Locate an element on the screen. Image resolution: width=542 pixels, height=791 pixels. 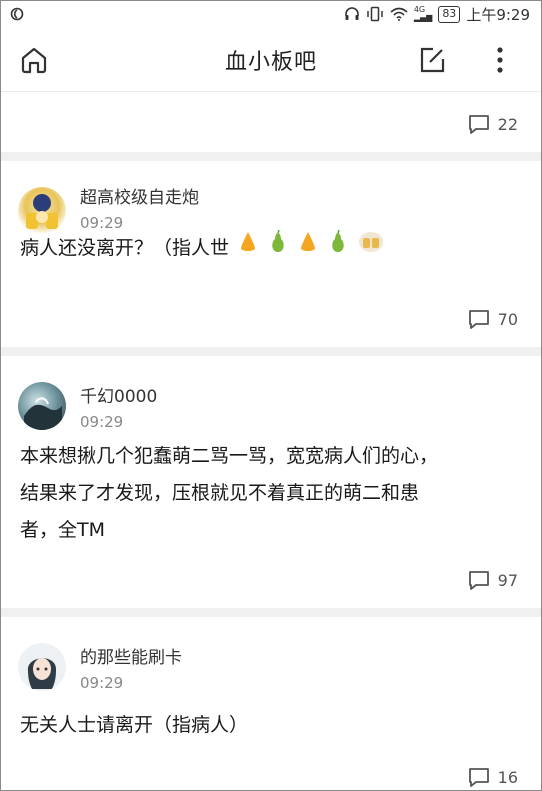
app-notification-icon is located at coordinates (17, 14).